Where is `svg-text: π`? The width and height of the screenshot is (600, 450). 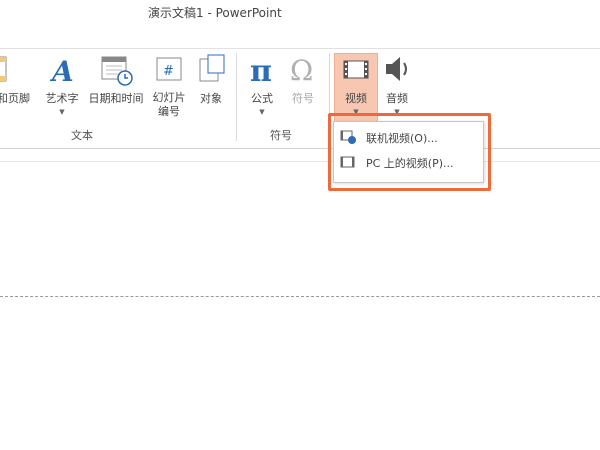 svg-text: π is located at coordinates (261, 71).